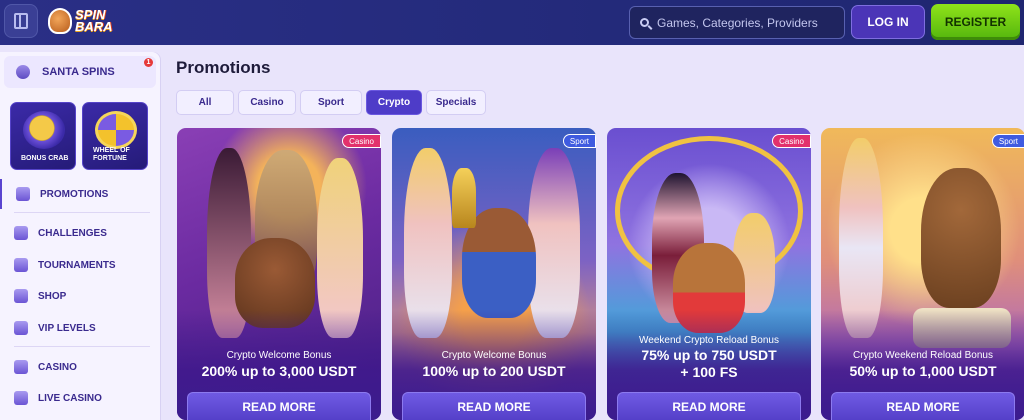  Describe the element at coordinates (116, 130) in the screenshot. I see `wheel-of-fortune-icon` at that location.